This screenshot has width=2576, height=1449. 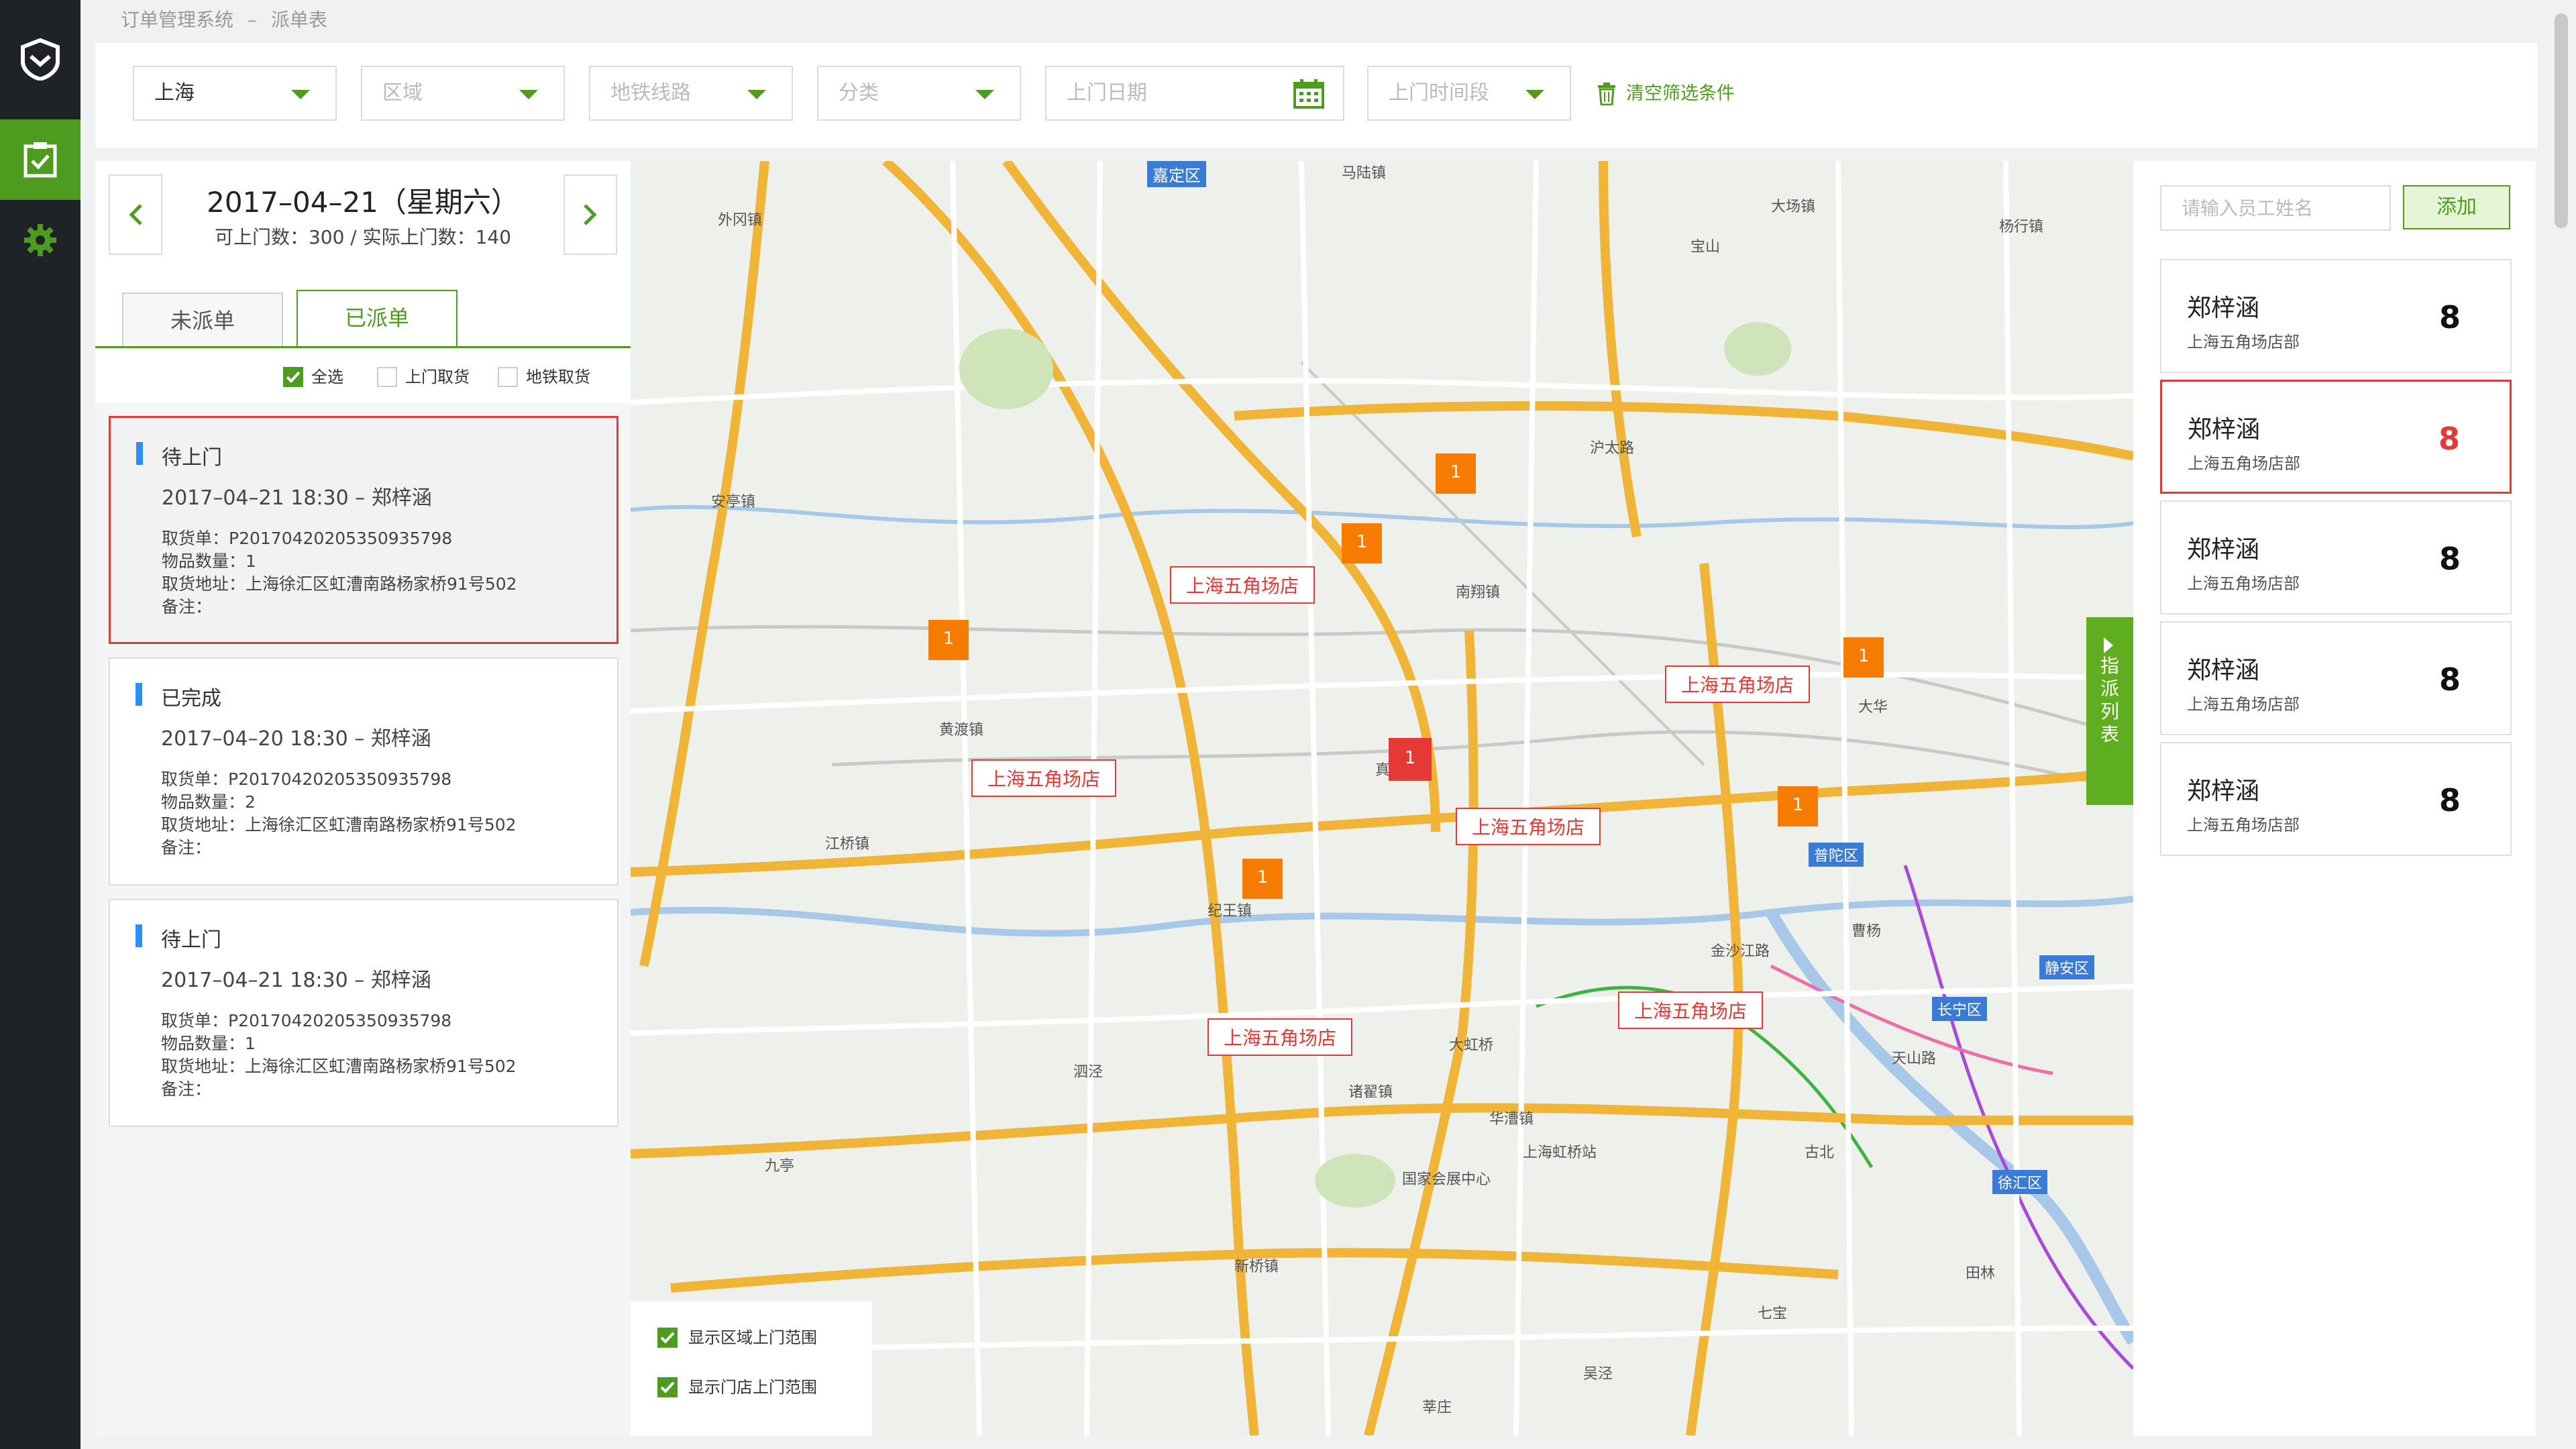 What do you see at coordinates (2561, 120) in the screenshot?
I see `page-scrollbar` at bounding box center [2561, 120].